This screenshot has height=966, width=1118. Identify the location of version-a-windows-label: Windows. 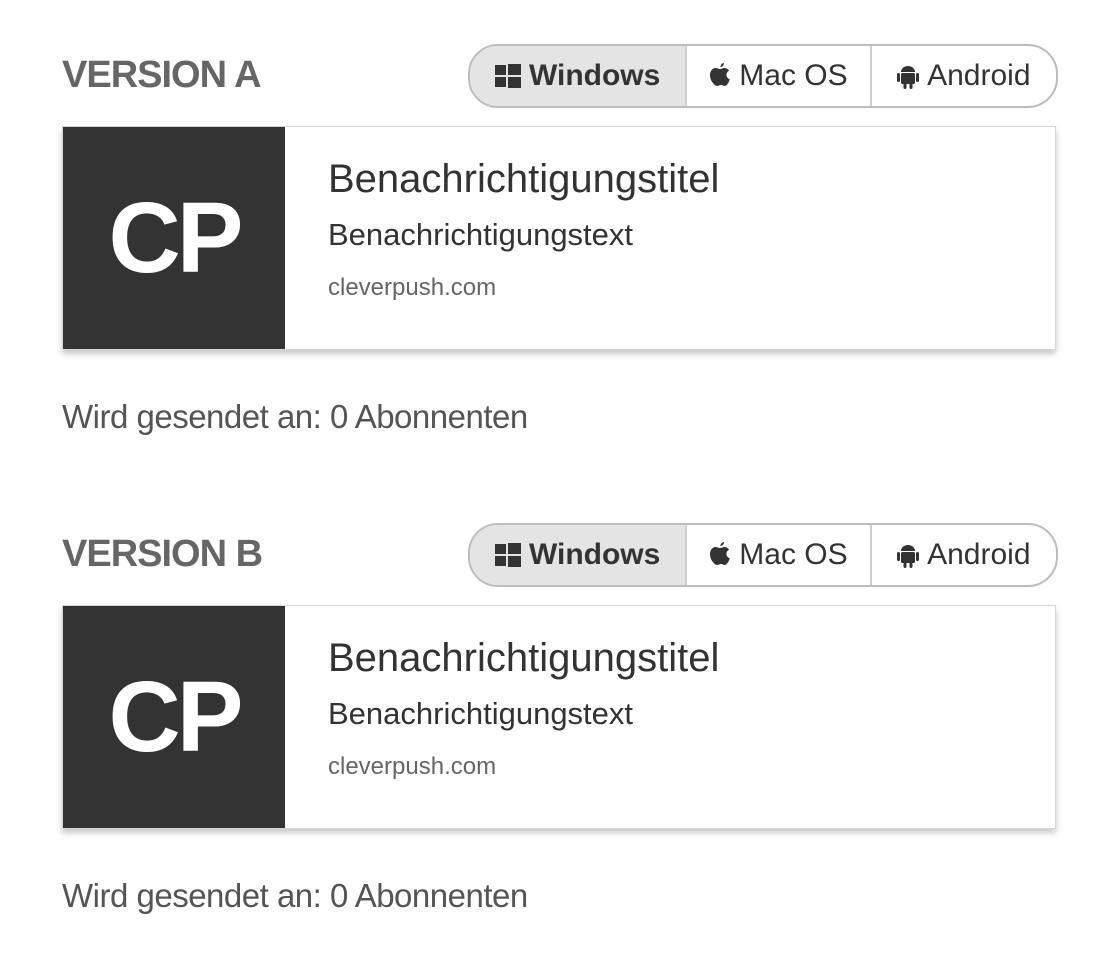
(594, 75).